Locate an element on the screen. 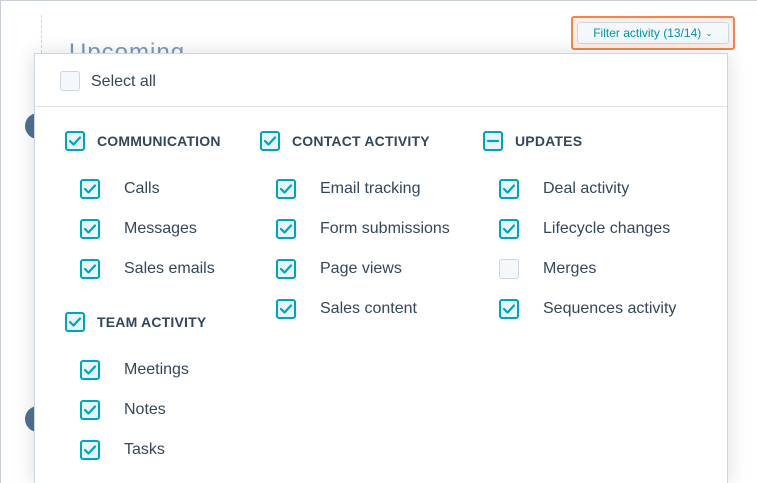 Image resolution: width=757 pixels, height=483 pixels. filter-item-meetings: Meetings is located at coordinates (134, 370).